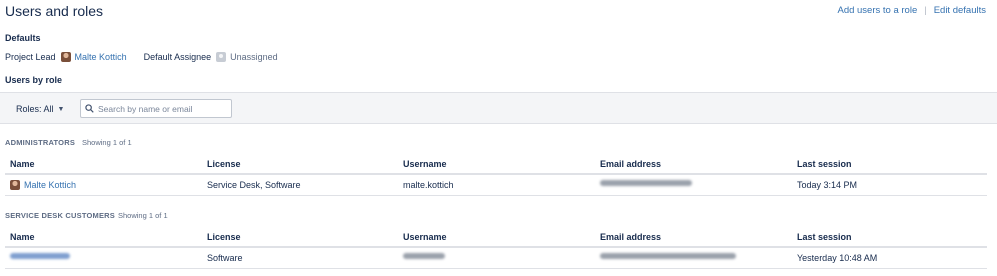 The height and width of the screenshot is (276, 997). Describe the element at coordinates (163, 108) in the screenshot. I see `search-input` at that location.